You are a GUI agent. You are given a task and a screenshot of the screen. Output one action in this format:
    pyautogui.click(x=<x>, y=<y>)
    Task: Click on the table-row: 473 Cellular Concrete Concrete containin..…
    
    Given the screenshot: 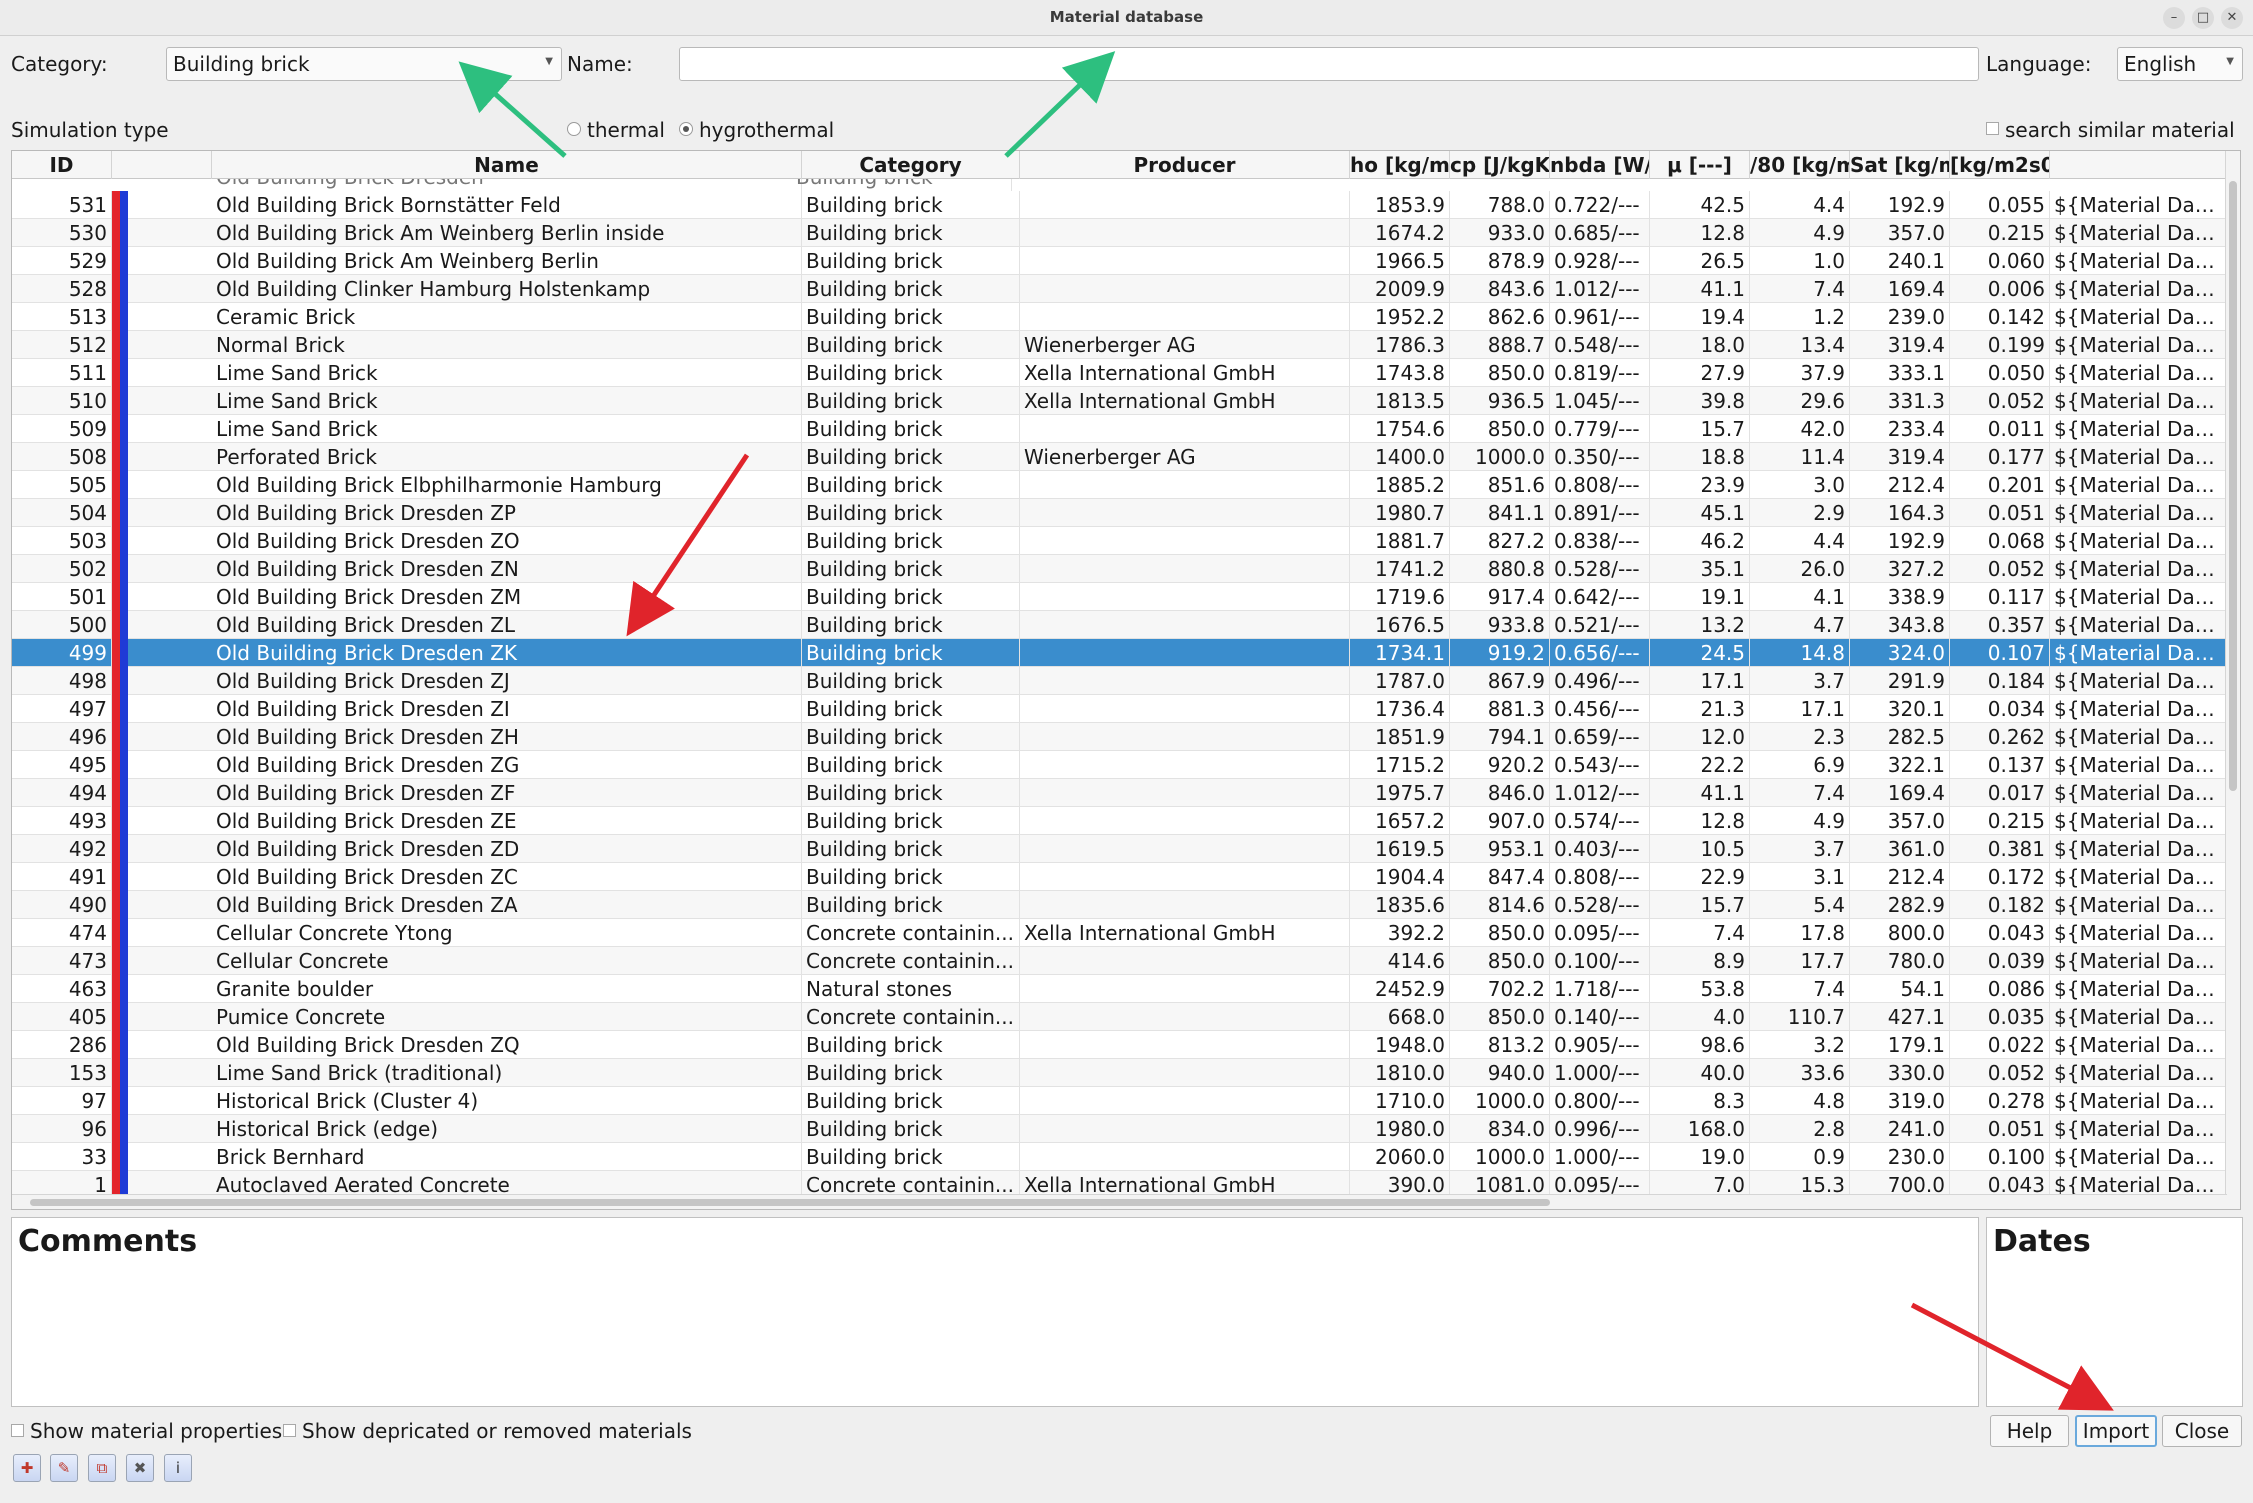 What is the action you would take?
    pyautogui.click(x=1119, y=961)
    